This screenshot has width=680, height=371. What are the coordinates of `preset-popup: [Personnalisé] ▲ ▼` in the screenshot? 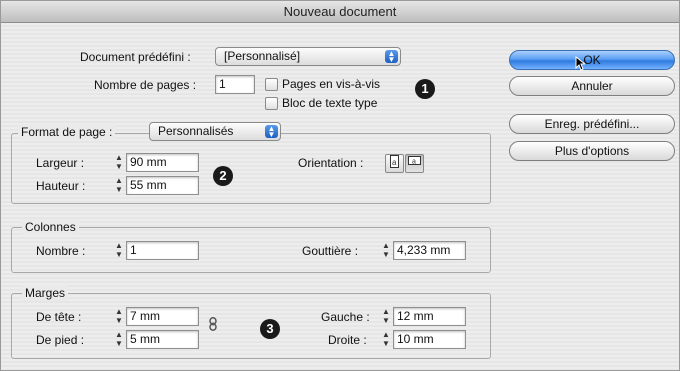 It's located at (308, 56).